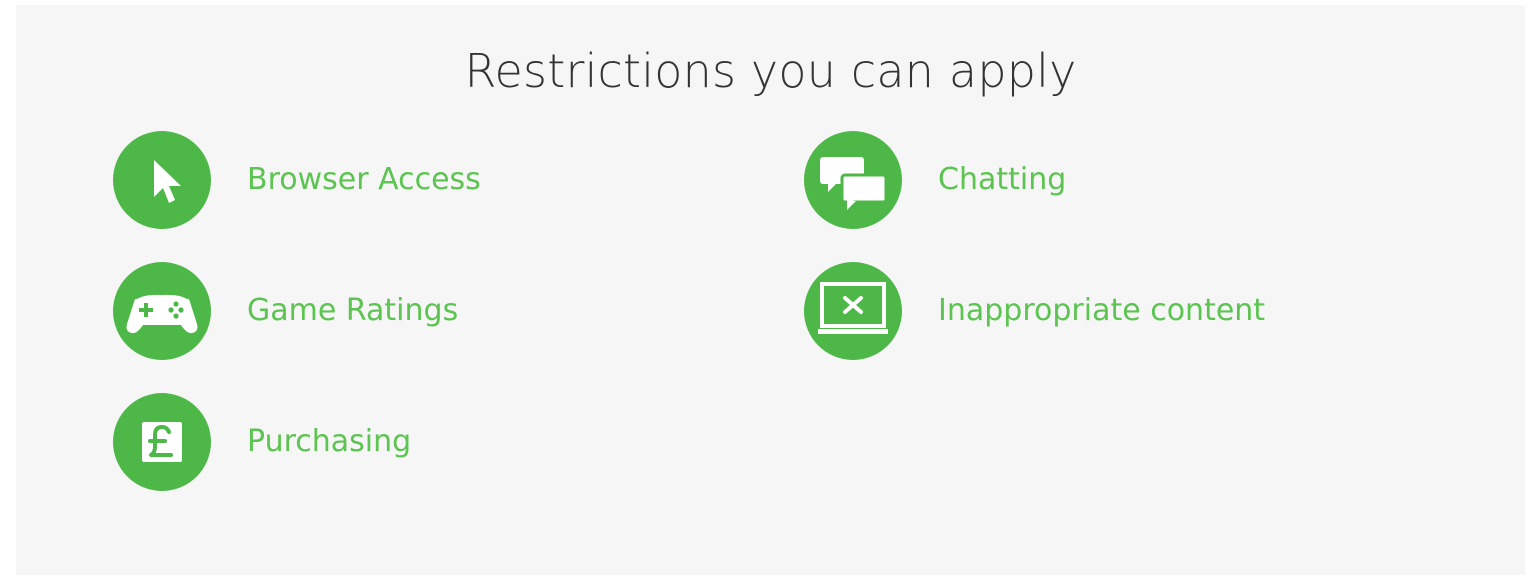 The height and width of the screenshot is (575, 1533). What do you see at coordinates (935, 180) in the screenshot?
I see `restriction-chatting: Chatting` at bounding box center [935, 180].